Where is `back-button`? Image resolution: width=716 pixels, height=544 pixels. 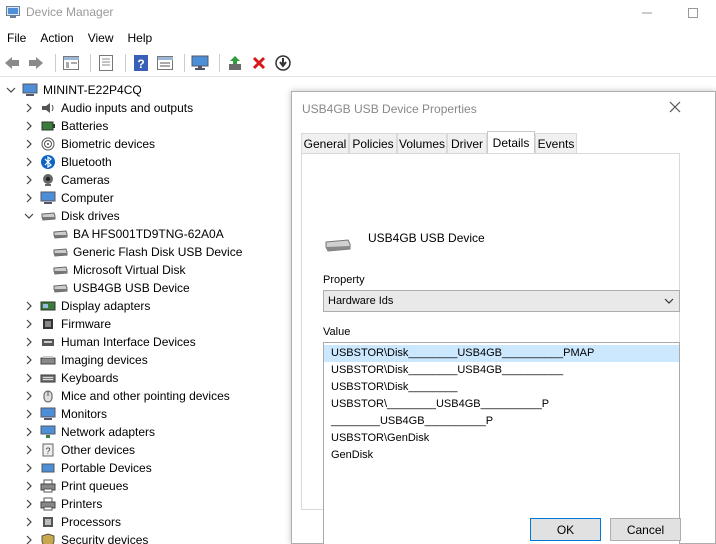 back-button is located at coordinates (12, 63).